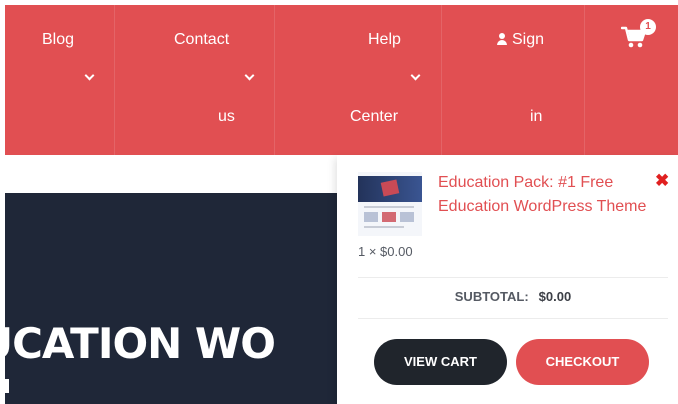 The image size is (678, 404). I want to click on subtotal-row: SUBTOTAL: $0.00, so click(513, 296).